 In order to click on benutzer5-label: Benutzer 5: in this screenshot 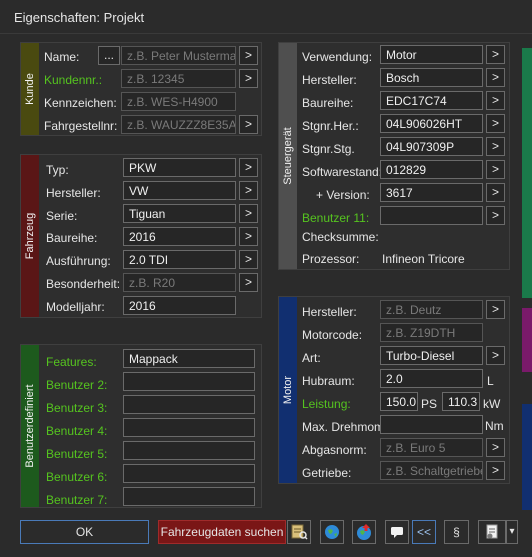, I will do `click(77, 454)`.